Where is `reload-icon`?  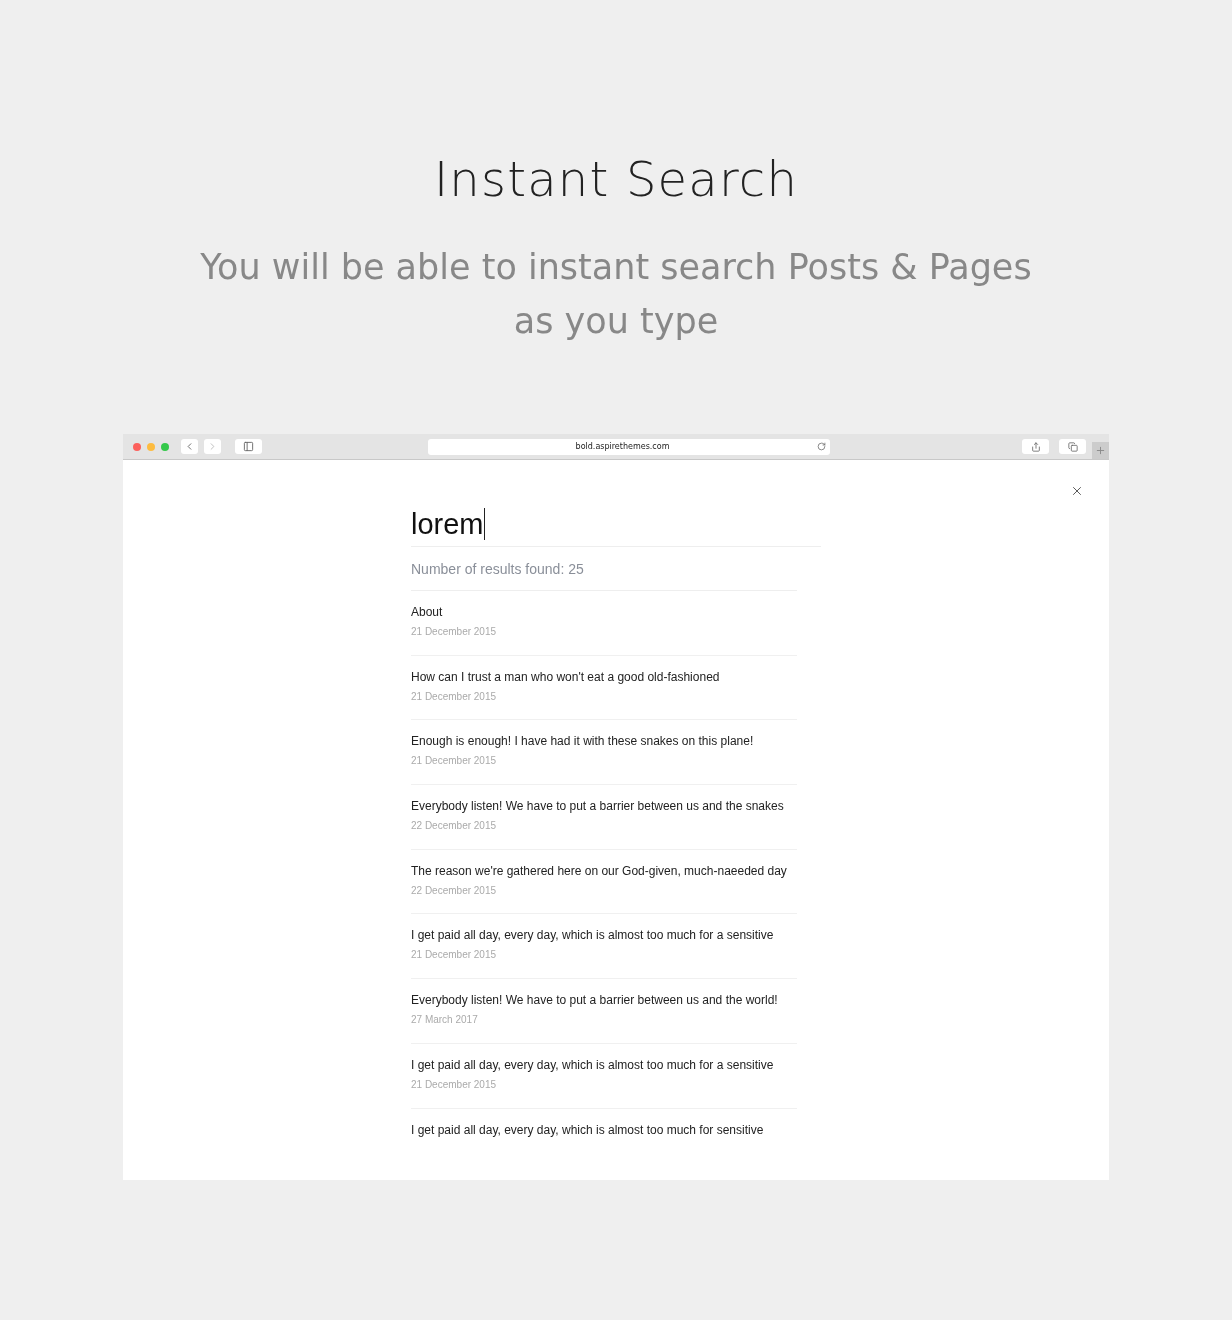 reload-icon is located at coordinates (821, 446).